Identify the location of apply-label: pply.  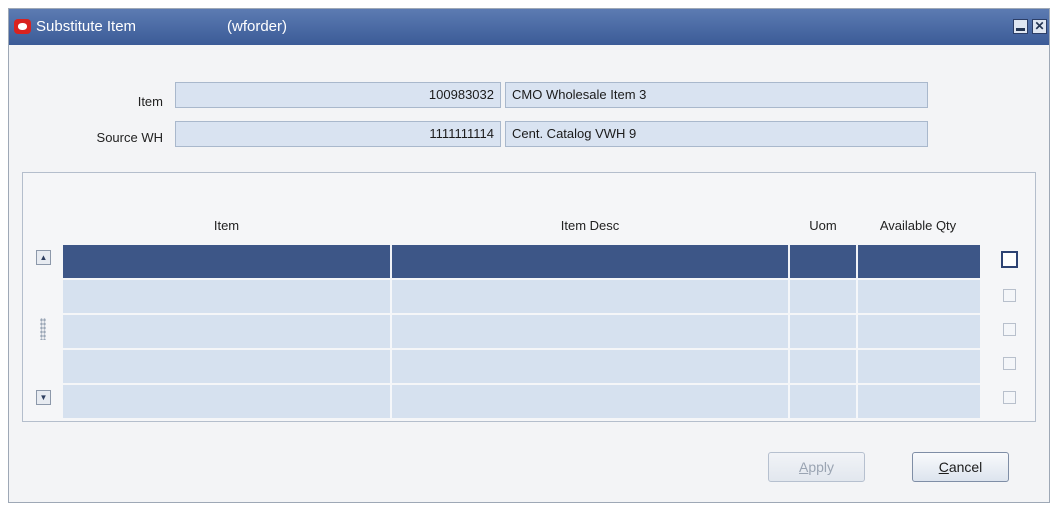
(821, 467).